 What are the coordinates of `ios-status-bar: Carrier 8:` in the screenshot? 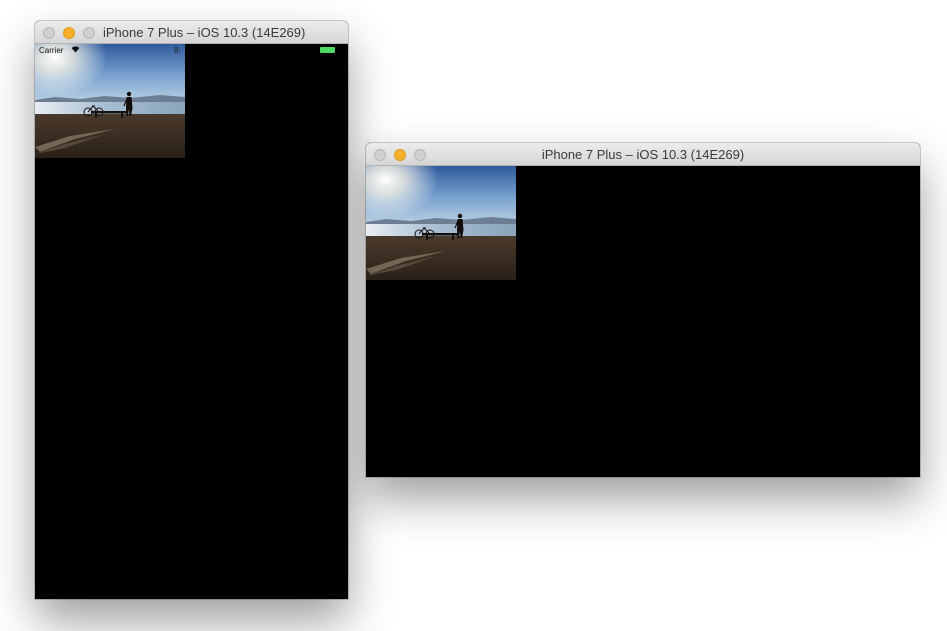 It's located at (191, 51).